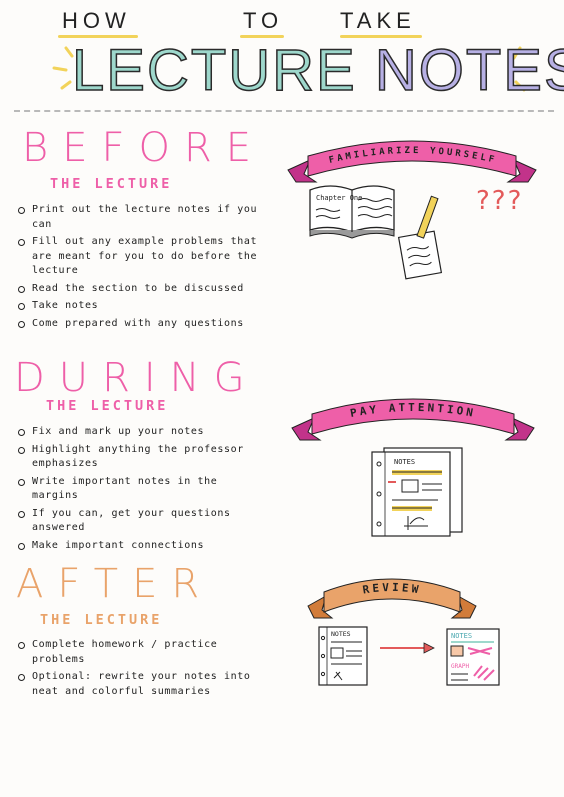 Image resolution: width=564 pixels, height=797 pixels. Describe the element at coordinates (101, 620) in the screenshot. I see `after-subheading: THE LECTURE` at that location.